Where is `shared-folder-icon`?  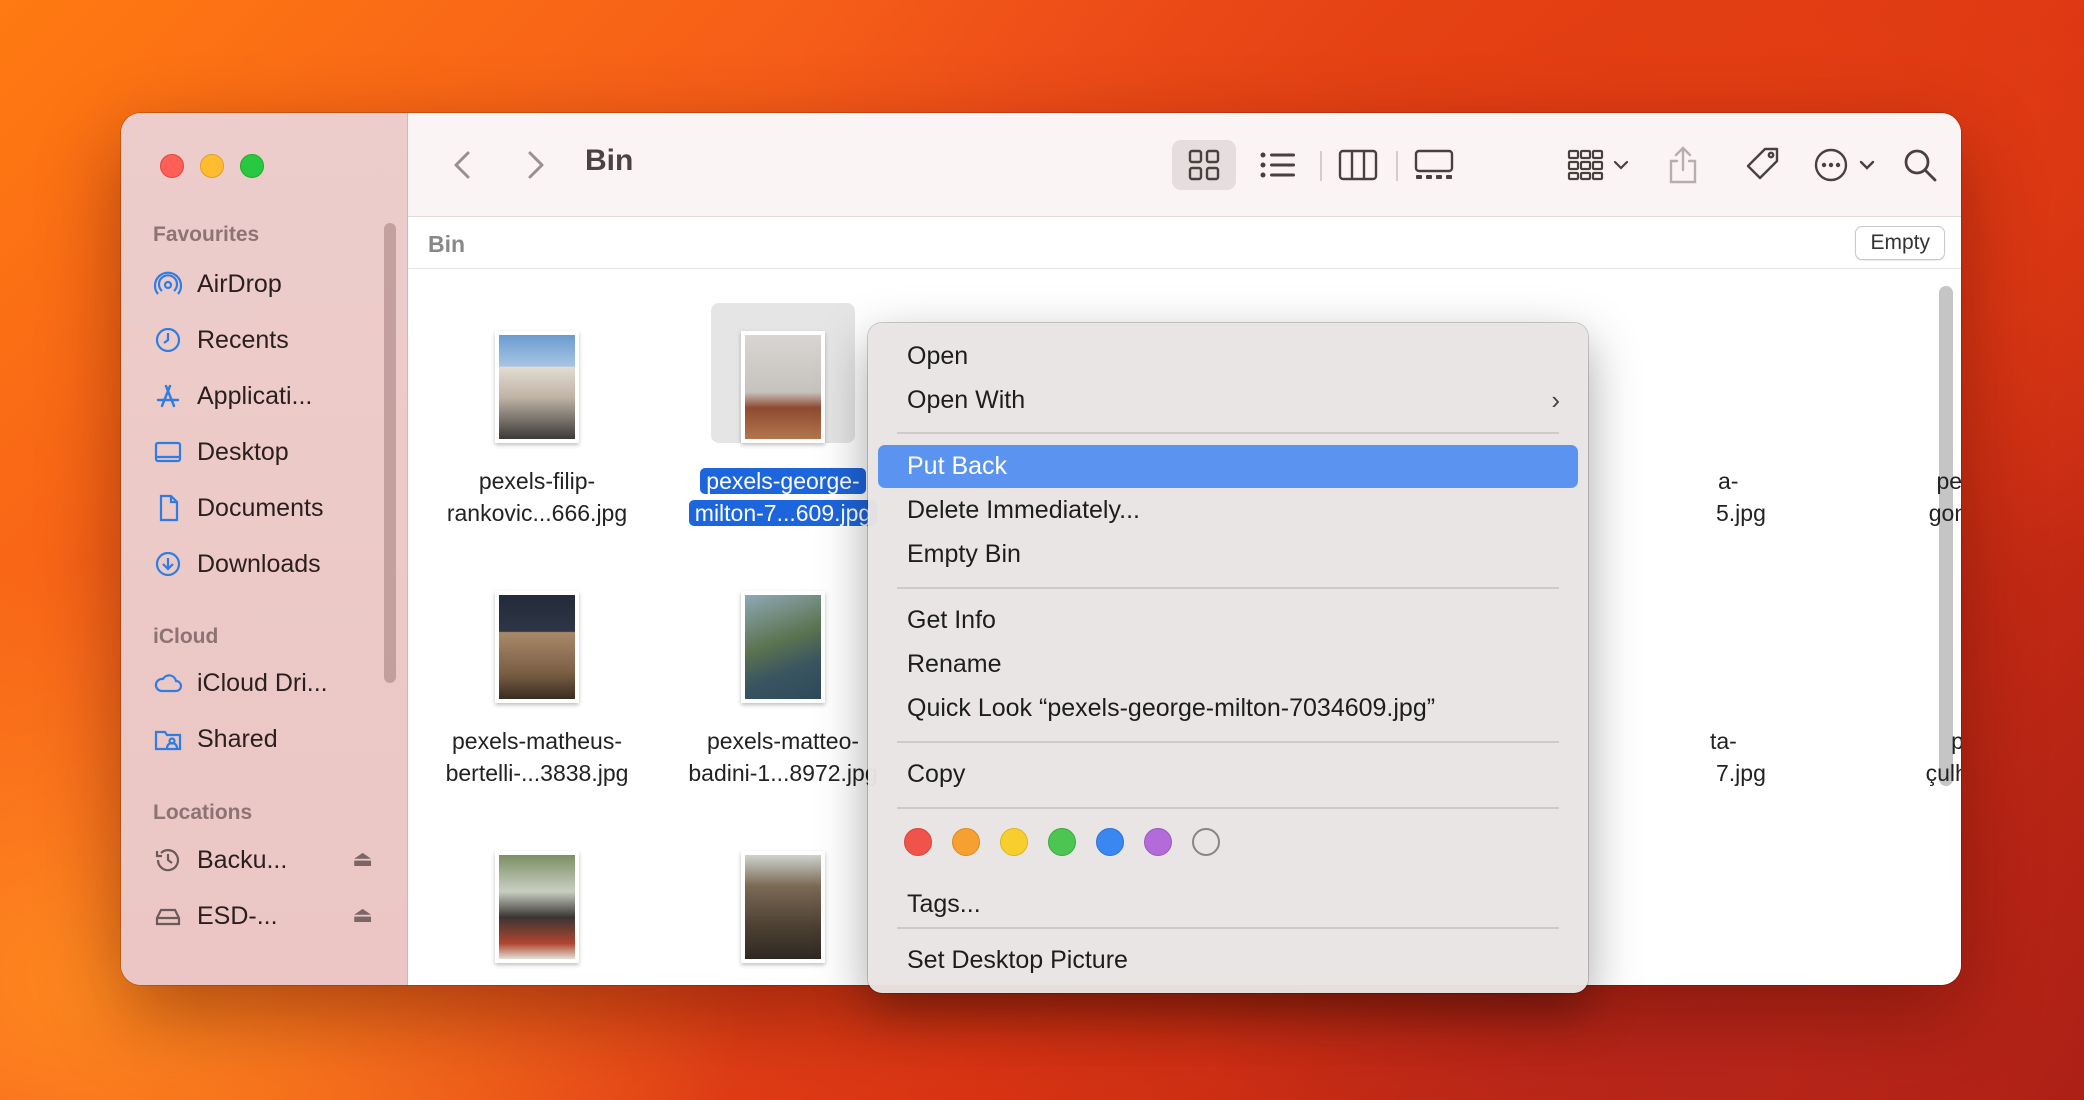 shared-folder-icon is located at coordinates (168, 740).